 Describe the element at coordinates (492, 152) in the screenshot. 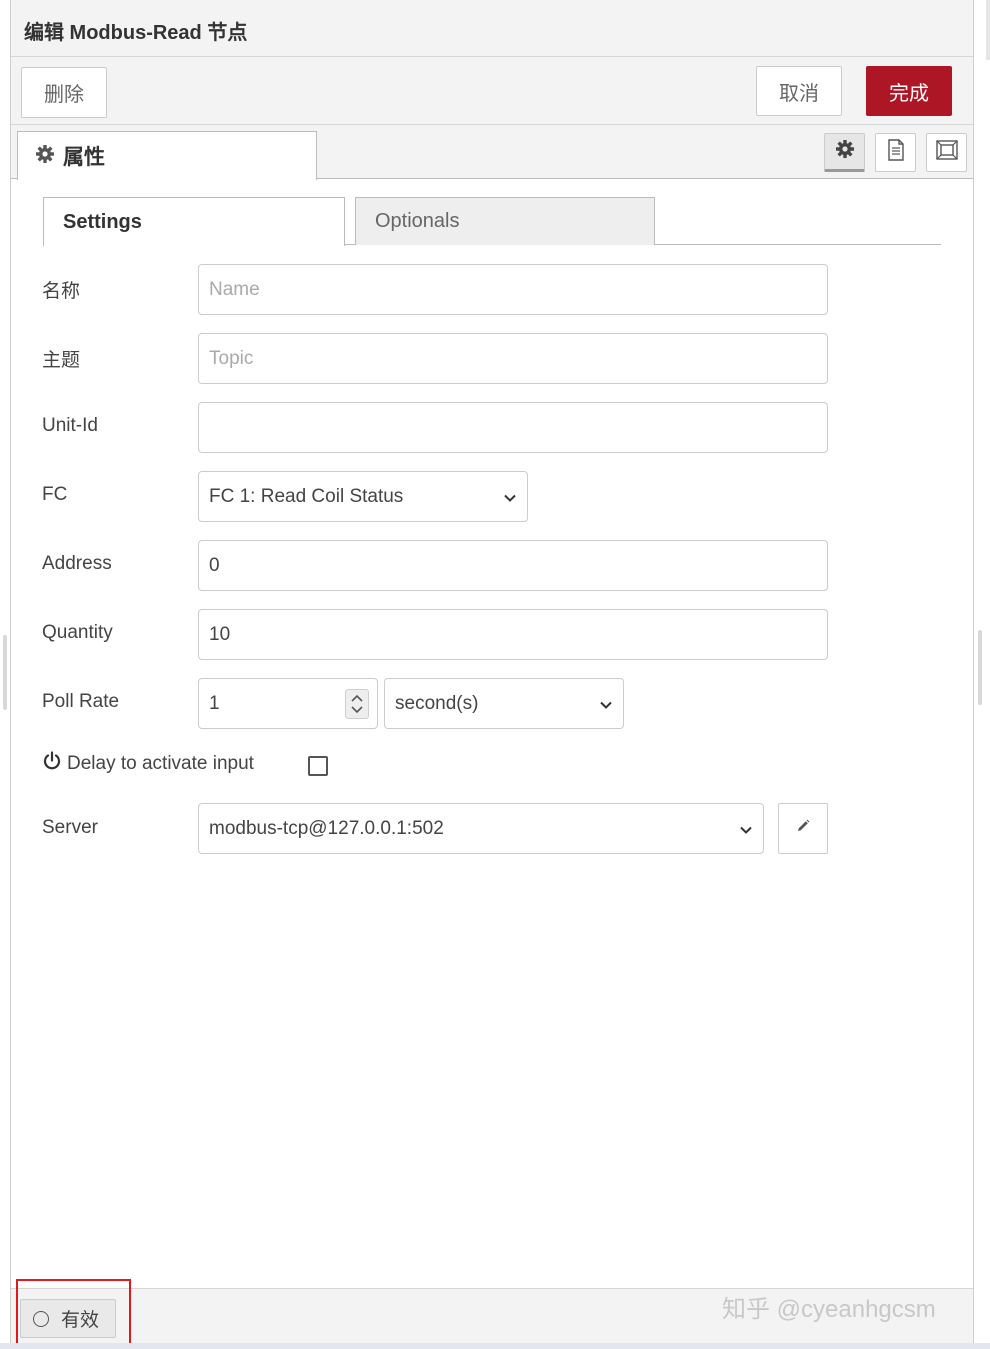

I see `tray-tabs: 属性` at that location.